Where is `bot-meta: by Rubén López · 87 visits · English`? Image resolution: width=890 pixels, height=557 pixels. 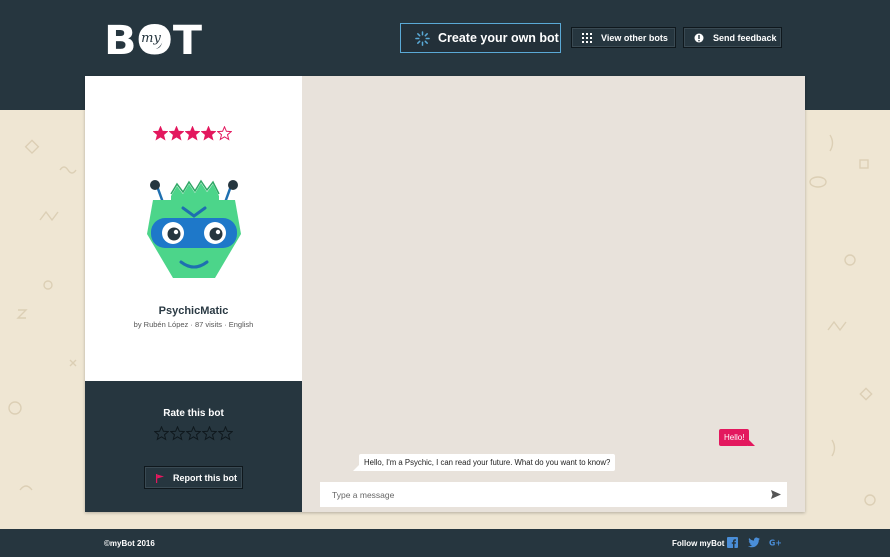 bot-meta: by Rubén López · 87 visits · English is located at coordinates (193, 324).